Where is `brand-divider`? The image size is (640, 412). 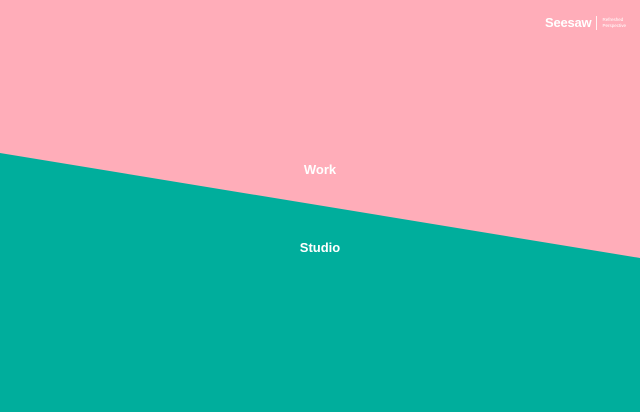 brand-divider is located at coordinates (597, 22).